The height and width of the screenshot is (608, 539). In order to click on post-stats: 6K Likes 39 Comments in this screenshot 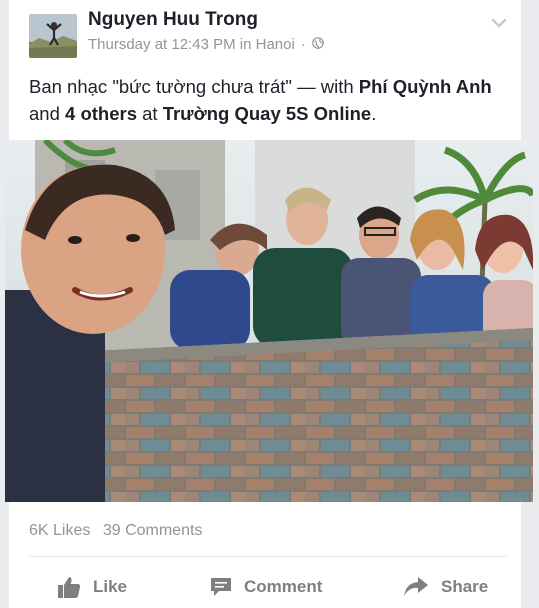, I will do `click(115, 531)`.